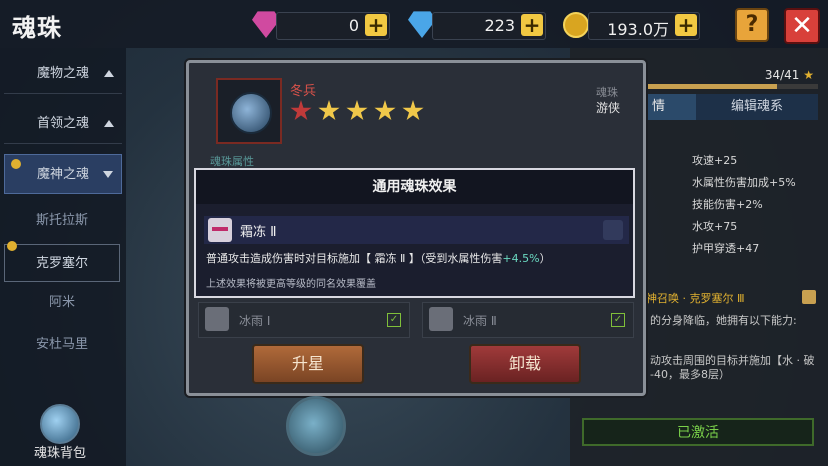 This screenshot has height=466, width=828. What do you see at coordinates (60, 424) in the screenshot?
I see `bag-icon` at bounding box center [60, 424].